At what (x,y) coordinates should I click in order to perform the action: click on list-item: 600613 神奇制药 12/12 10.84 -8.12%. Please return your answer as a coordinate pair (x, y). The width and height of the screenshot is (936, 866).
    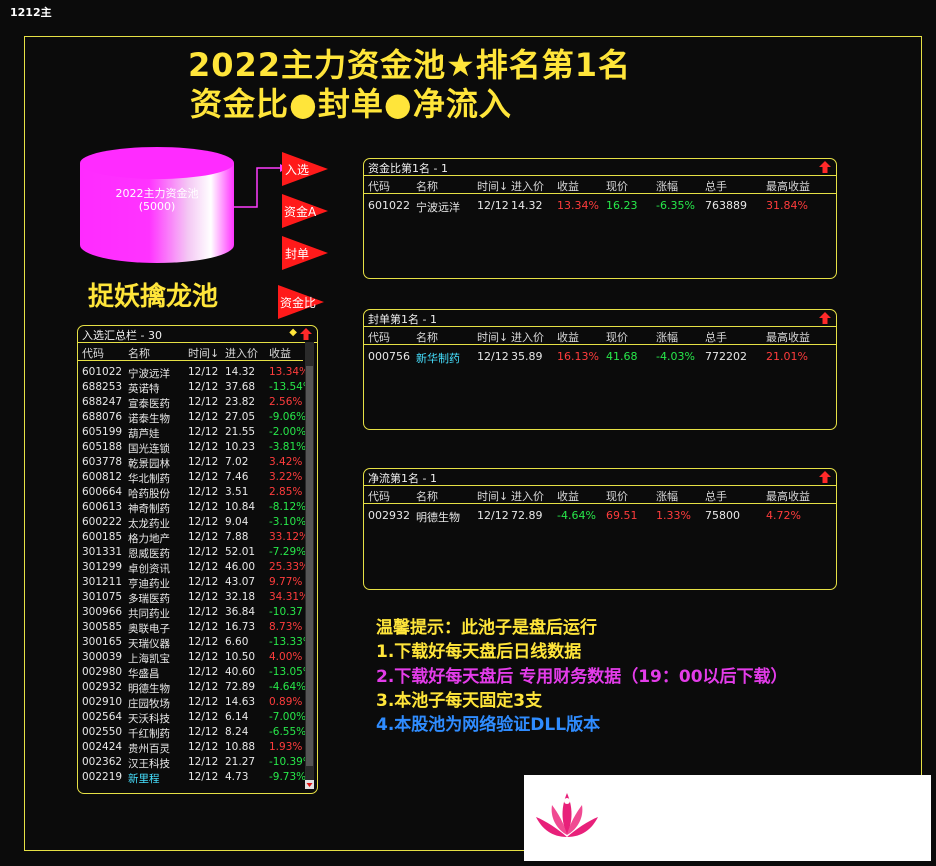
    Looking at the image, I should click on (193, 508).